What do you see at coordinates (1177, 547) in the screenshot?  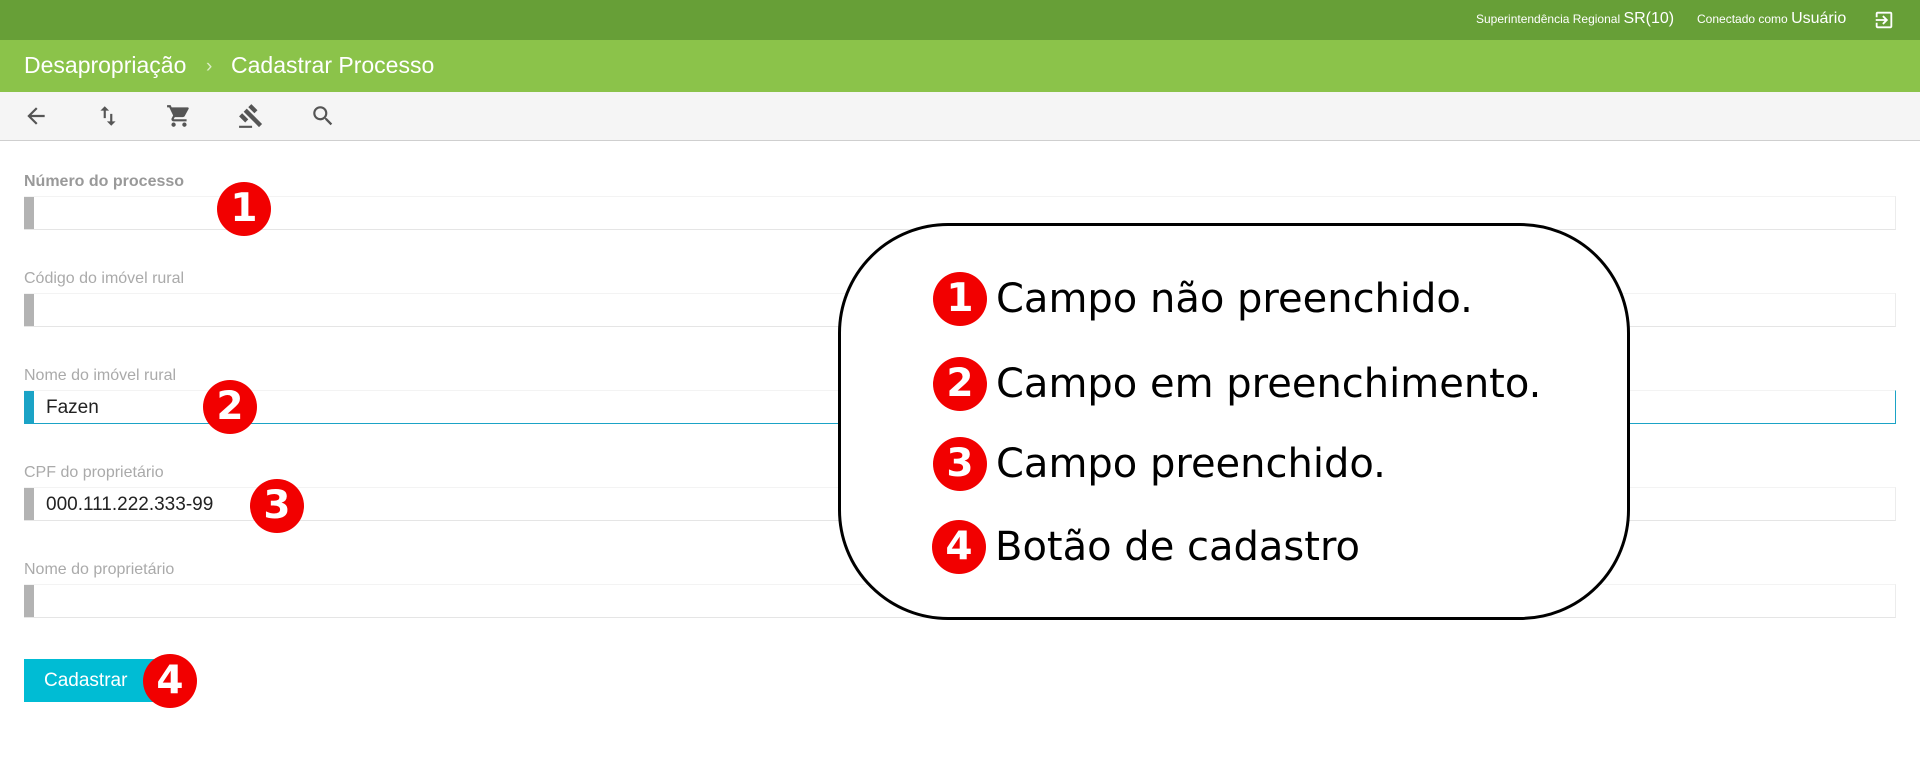 I see `legend-text: Botão de cadastro` at bounding box center [1177, 547].